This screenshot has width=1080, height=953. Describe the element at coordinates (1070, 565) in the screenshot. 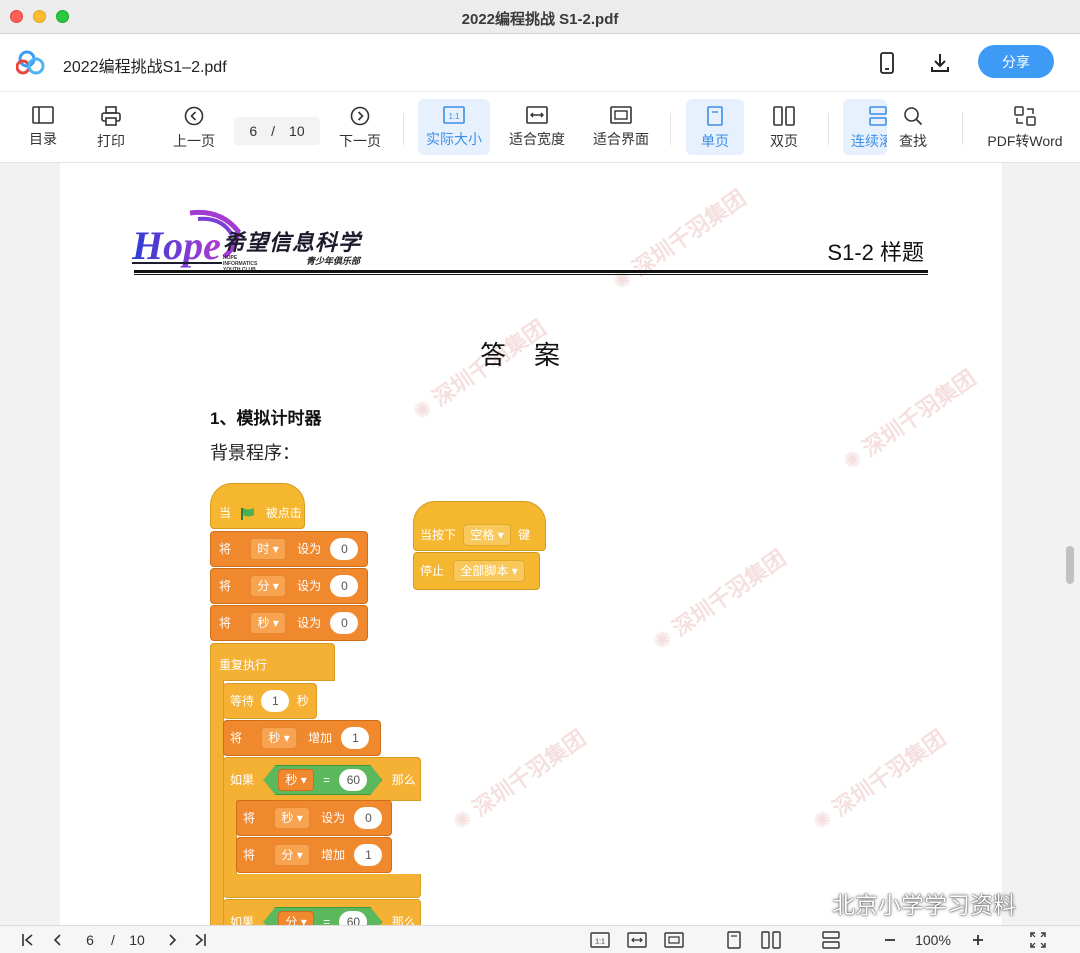

I see `vertical-scrollbar` at that location.